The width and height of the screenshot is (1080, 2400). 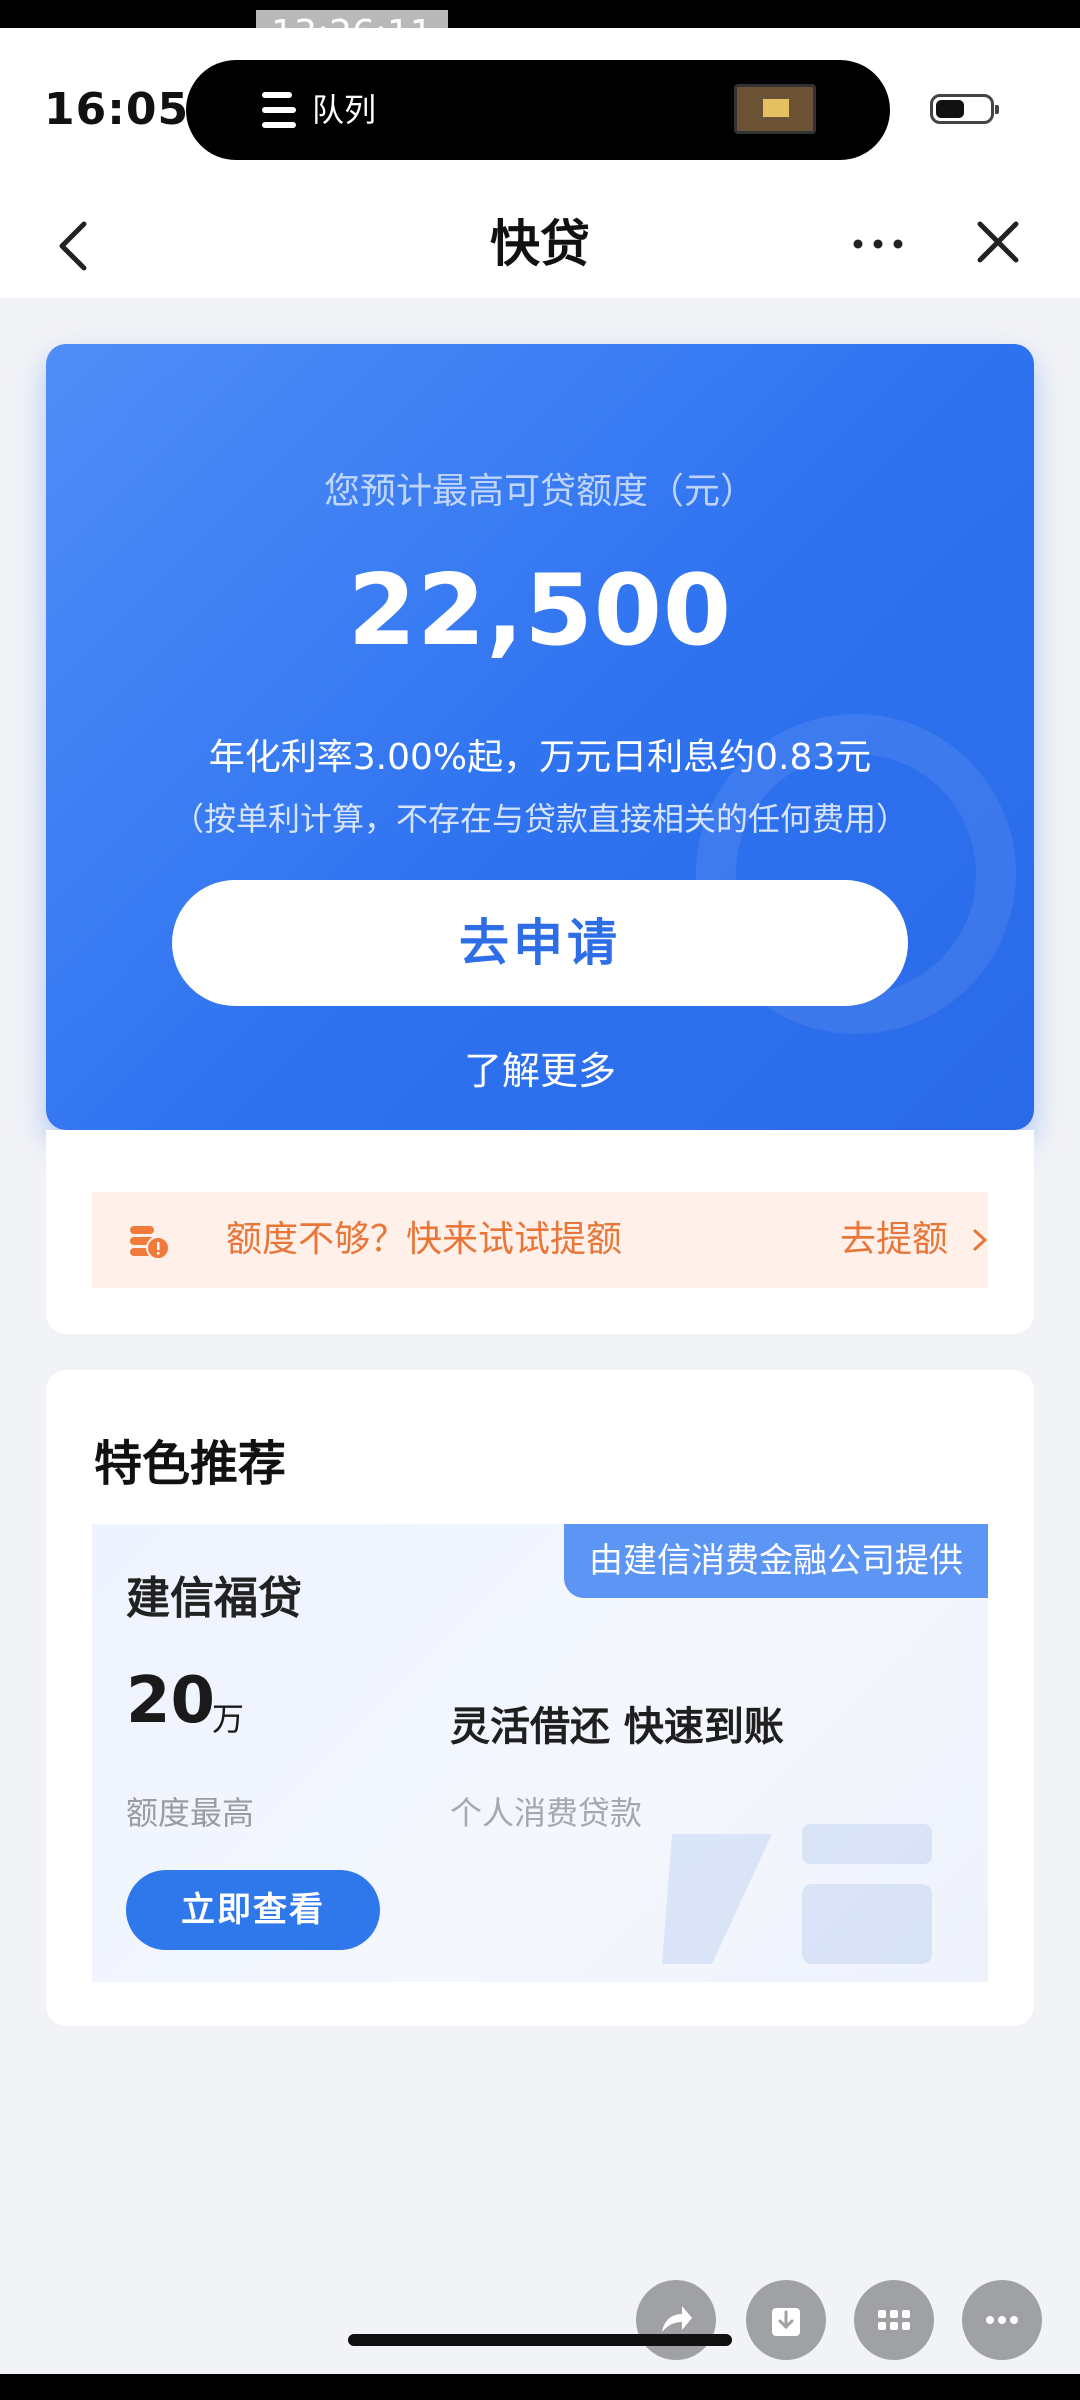 What do you see at coordinates (776, 1561) in the screenshot?
I see `provider-tag: 由建信消费金融公司提供` at bounding box center [776, 1561].